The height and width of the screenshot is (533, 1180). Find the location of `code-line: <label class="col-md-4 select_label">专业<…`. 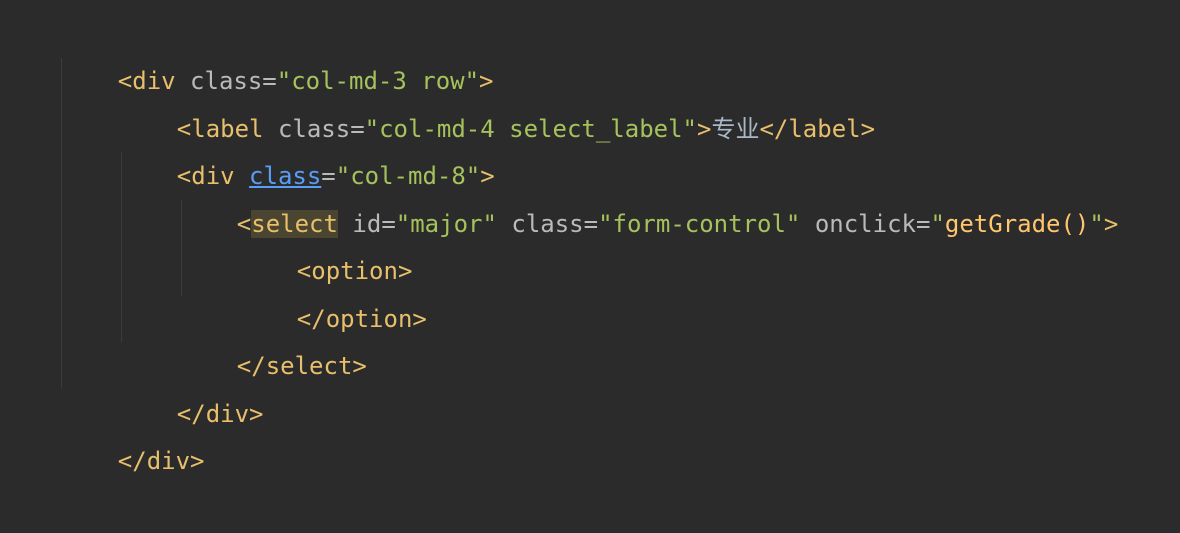

code-line: <label class="col-md-4 select_label">专业<… is located at coordinates (497, 100).